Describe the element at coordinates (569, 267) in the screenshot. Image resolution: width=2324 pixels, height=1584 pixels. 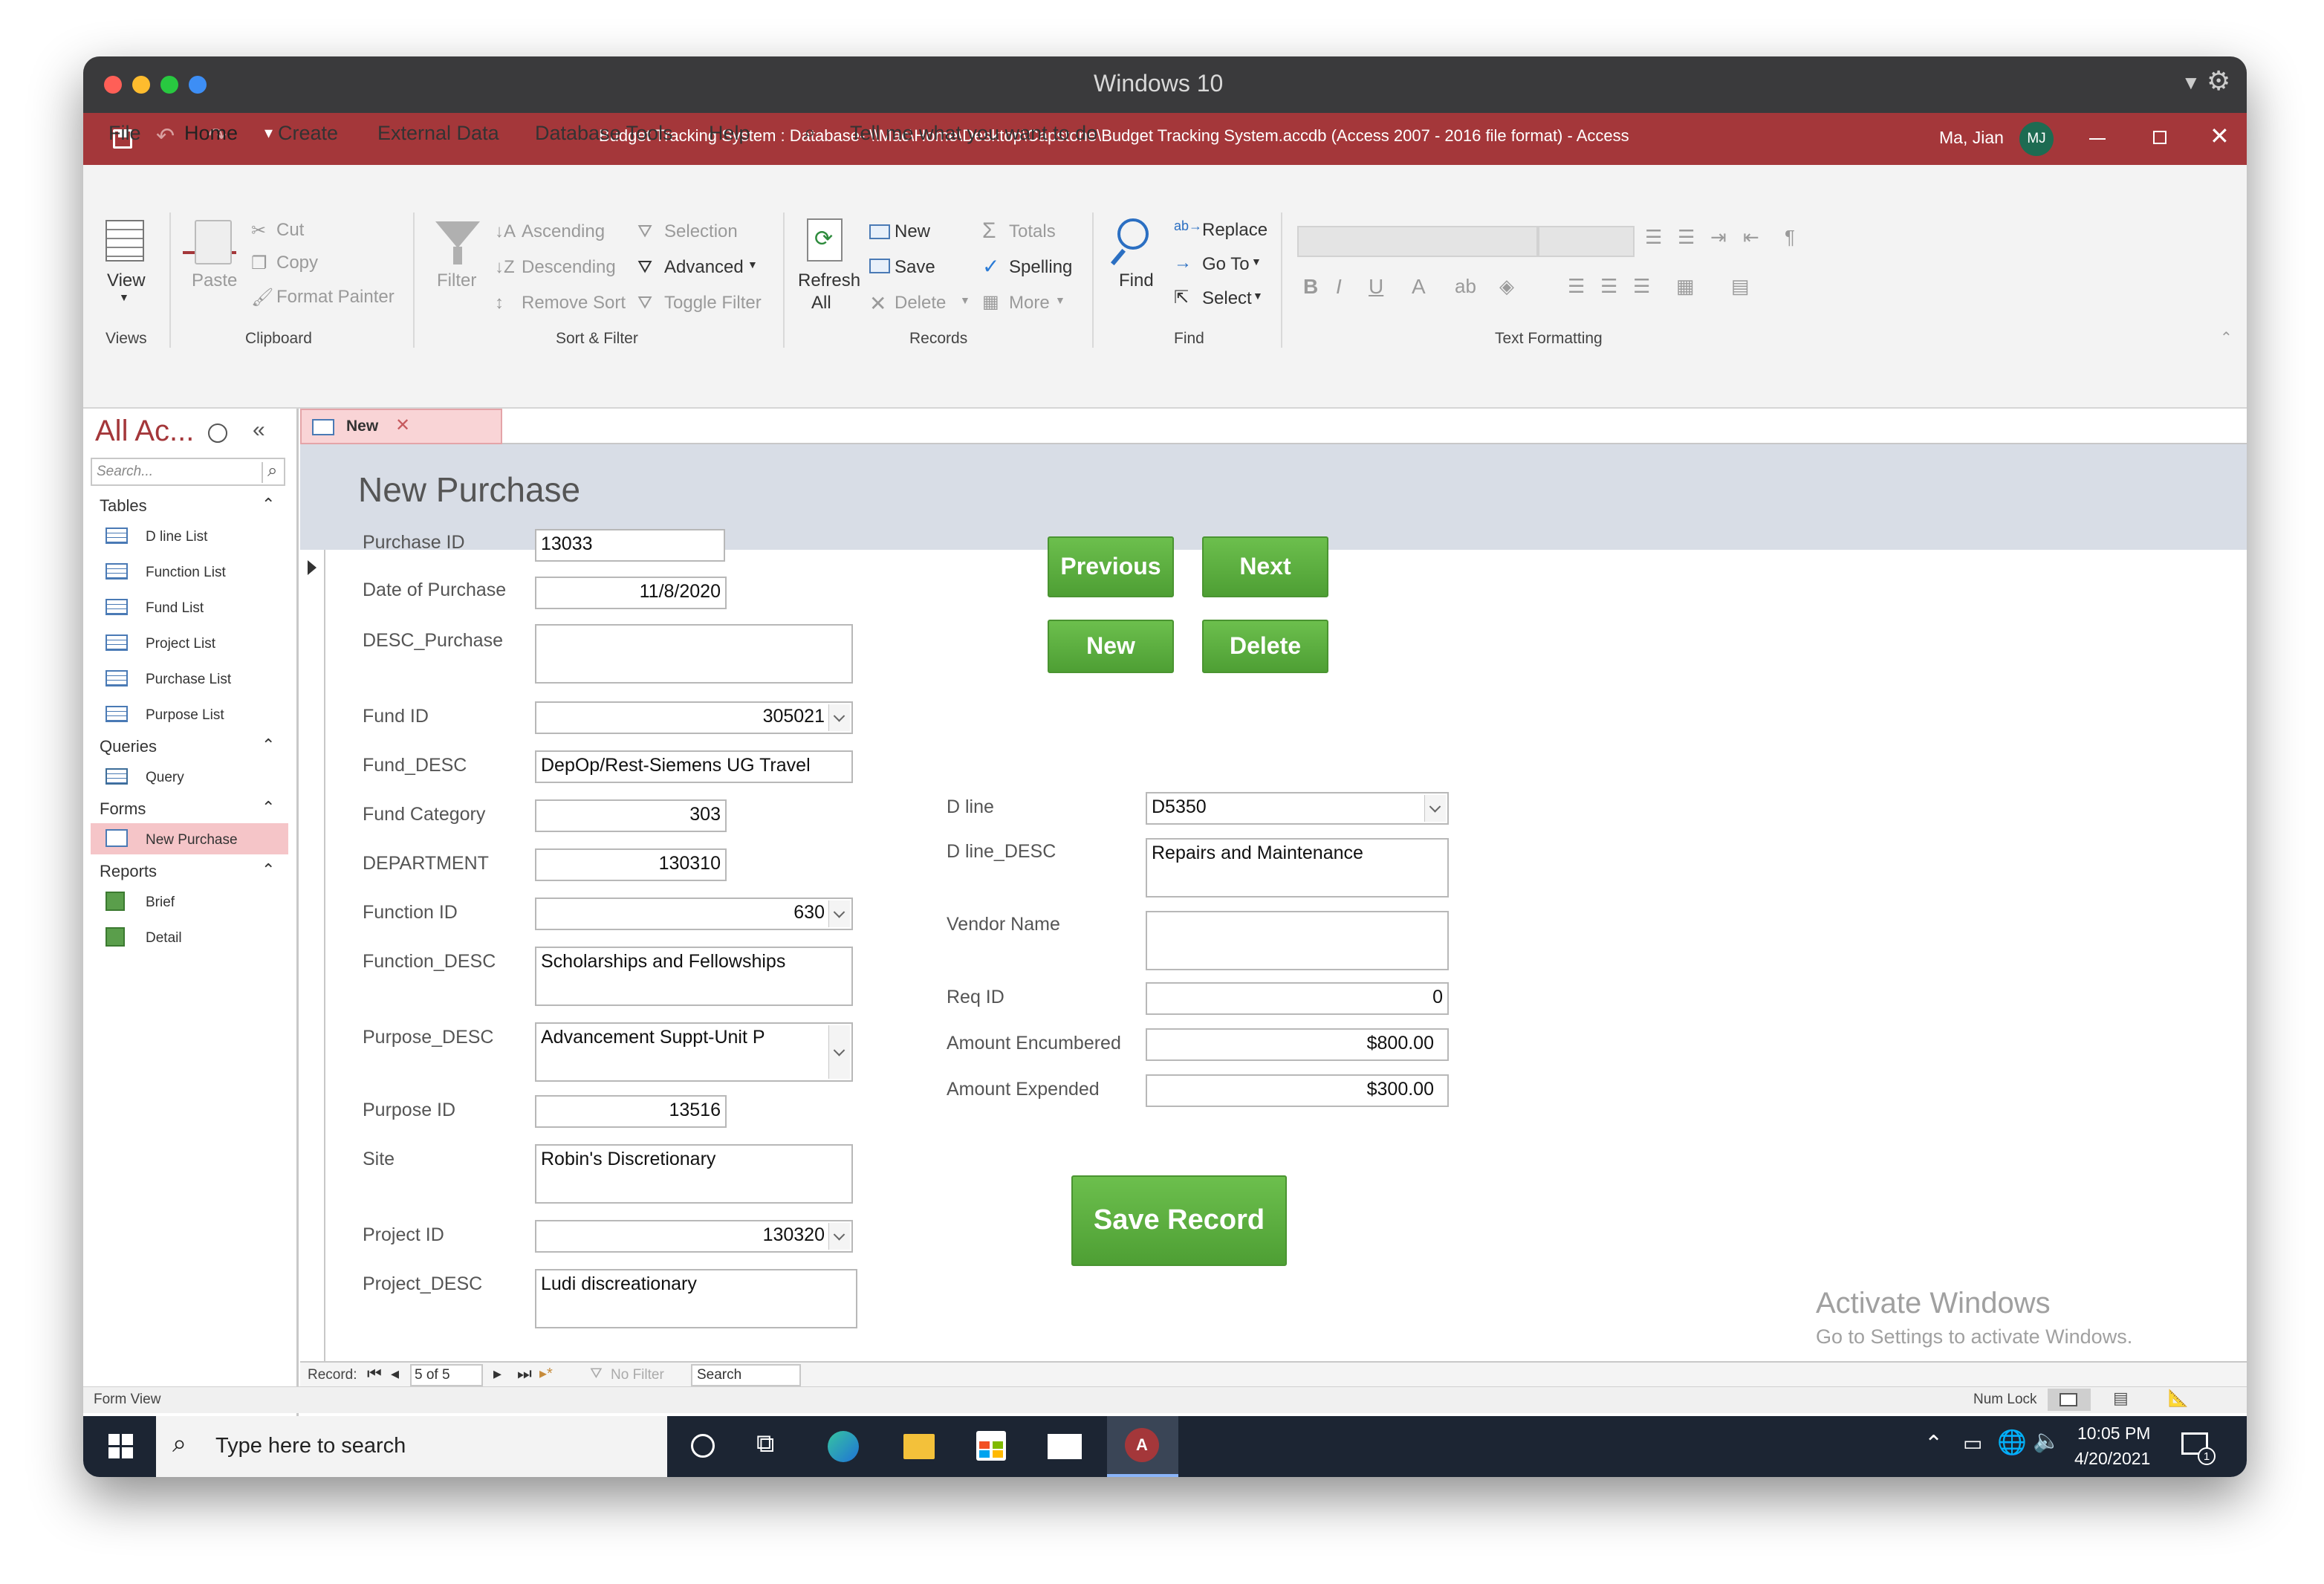
I see `descending-button: Descending` at that location.